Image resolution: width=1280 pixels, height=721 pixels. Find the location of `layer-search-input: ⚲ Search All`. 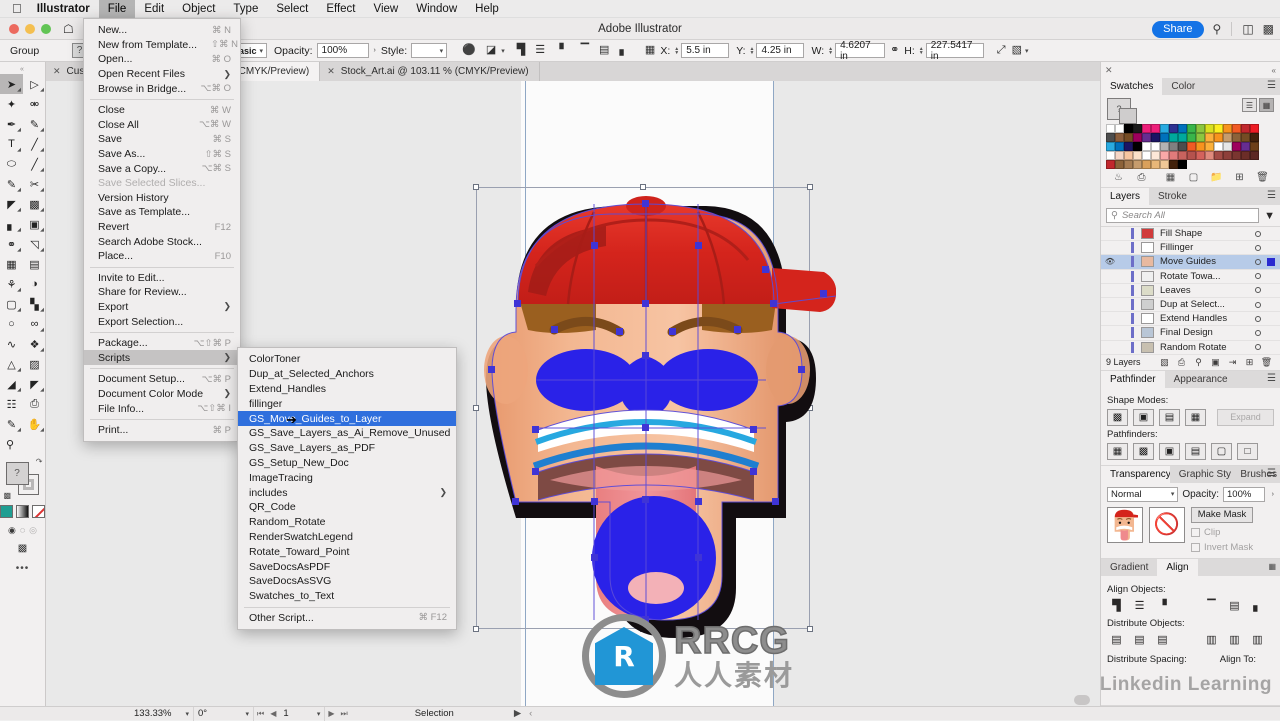

layer-search-input: ⚲ Search All is located at coordinates (1183, 215).